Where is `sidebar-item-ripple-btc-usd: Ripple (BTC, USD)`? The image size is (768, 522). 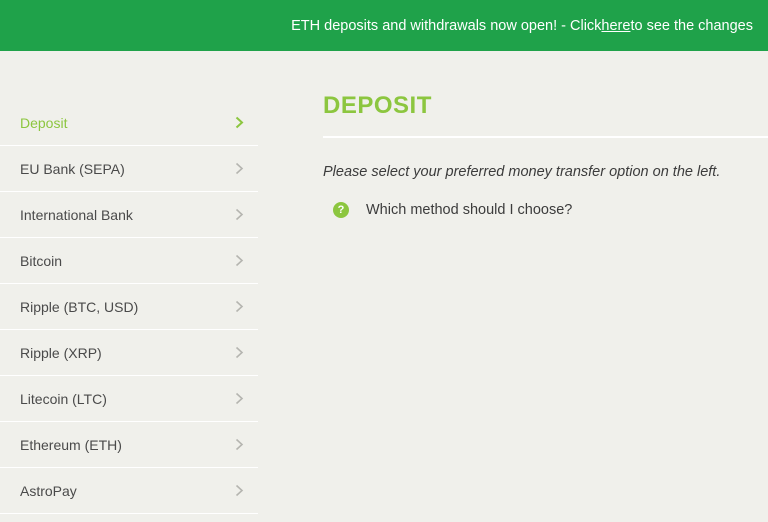 sidebar-item-ripple-btc-usd: Ripple (BTC, USD) is located at coordinates (129, 307).